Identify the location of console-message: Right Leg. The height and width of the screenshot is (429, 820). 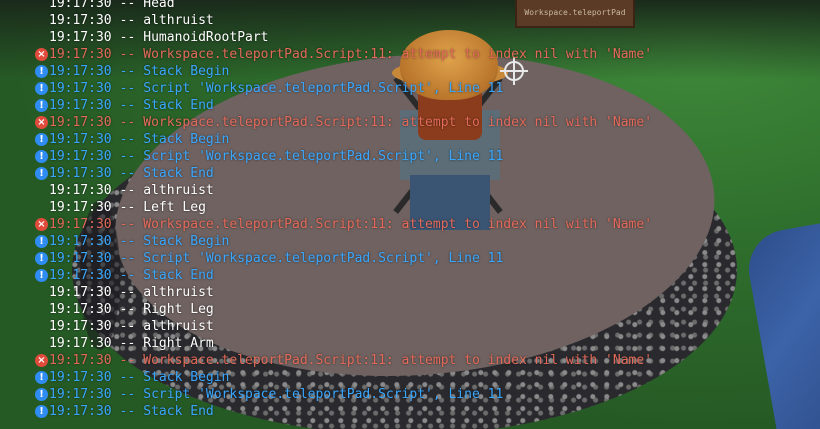
(178, 309).